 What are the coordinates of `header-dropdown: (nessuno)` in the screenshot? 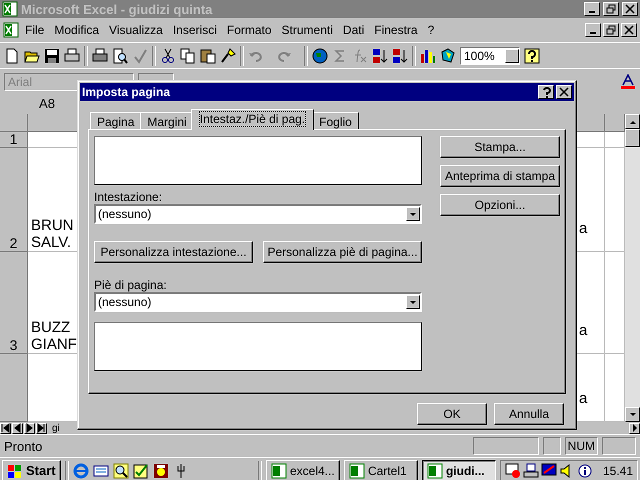 It's located at (258, 214).